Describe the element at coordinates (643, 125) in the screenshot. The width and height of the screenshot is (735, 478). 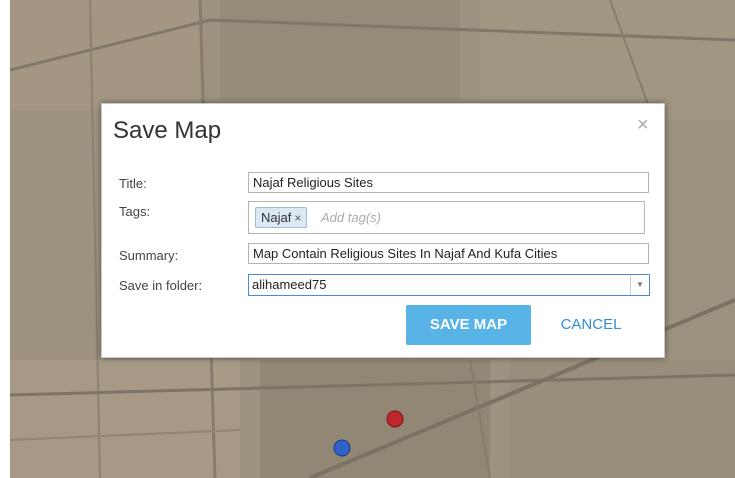
I see `close-icon: ×` at that location.